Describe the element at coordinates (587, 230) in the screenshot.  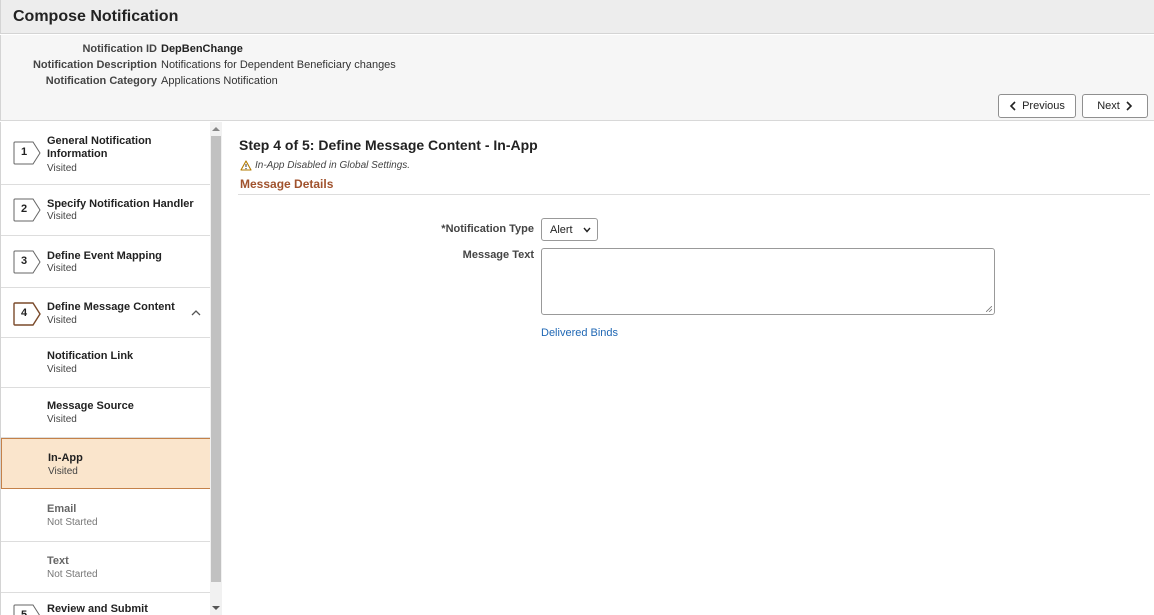
I see `chevron-down-icon` at that location.